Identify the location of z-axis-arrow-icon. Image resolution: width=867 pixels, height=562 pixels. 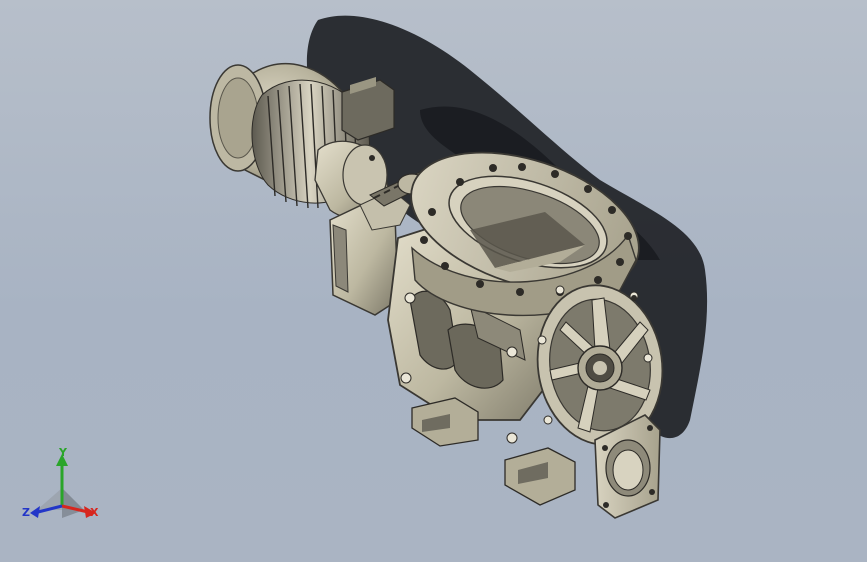
(35, 512).